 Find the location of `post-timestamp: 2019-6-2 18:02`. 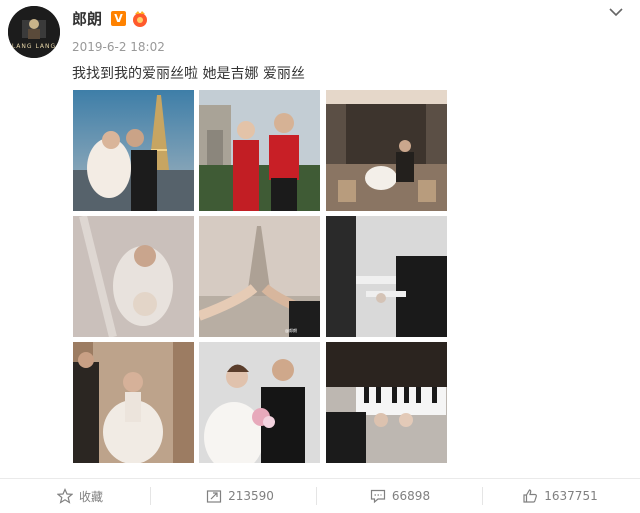

post-timestamp: 2019-6-2 18:02 is located at coordinates (118, 47).